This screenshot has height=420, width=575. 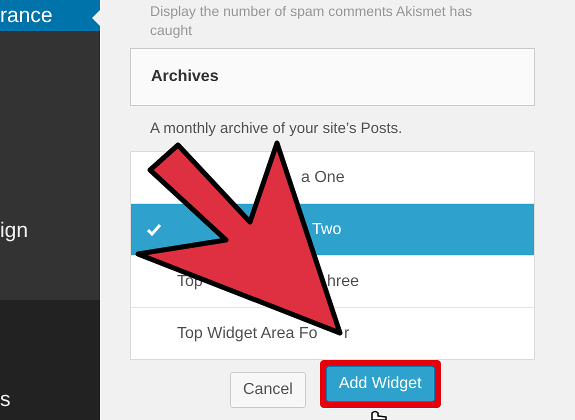 I want to click on sidebar-item: s, so click(x=50, y=400).